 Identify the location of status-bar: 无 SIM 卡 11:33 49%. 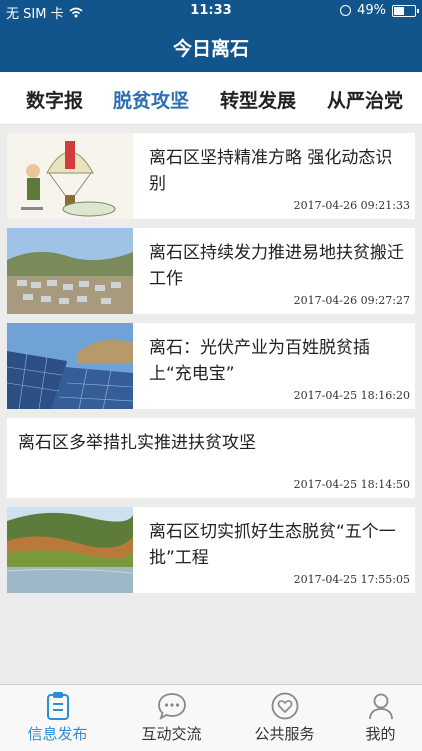
(211, 11).